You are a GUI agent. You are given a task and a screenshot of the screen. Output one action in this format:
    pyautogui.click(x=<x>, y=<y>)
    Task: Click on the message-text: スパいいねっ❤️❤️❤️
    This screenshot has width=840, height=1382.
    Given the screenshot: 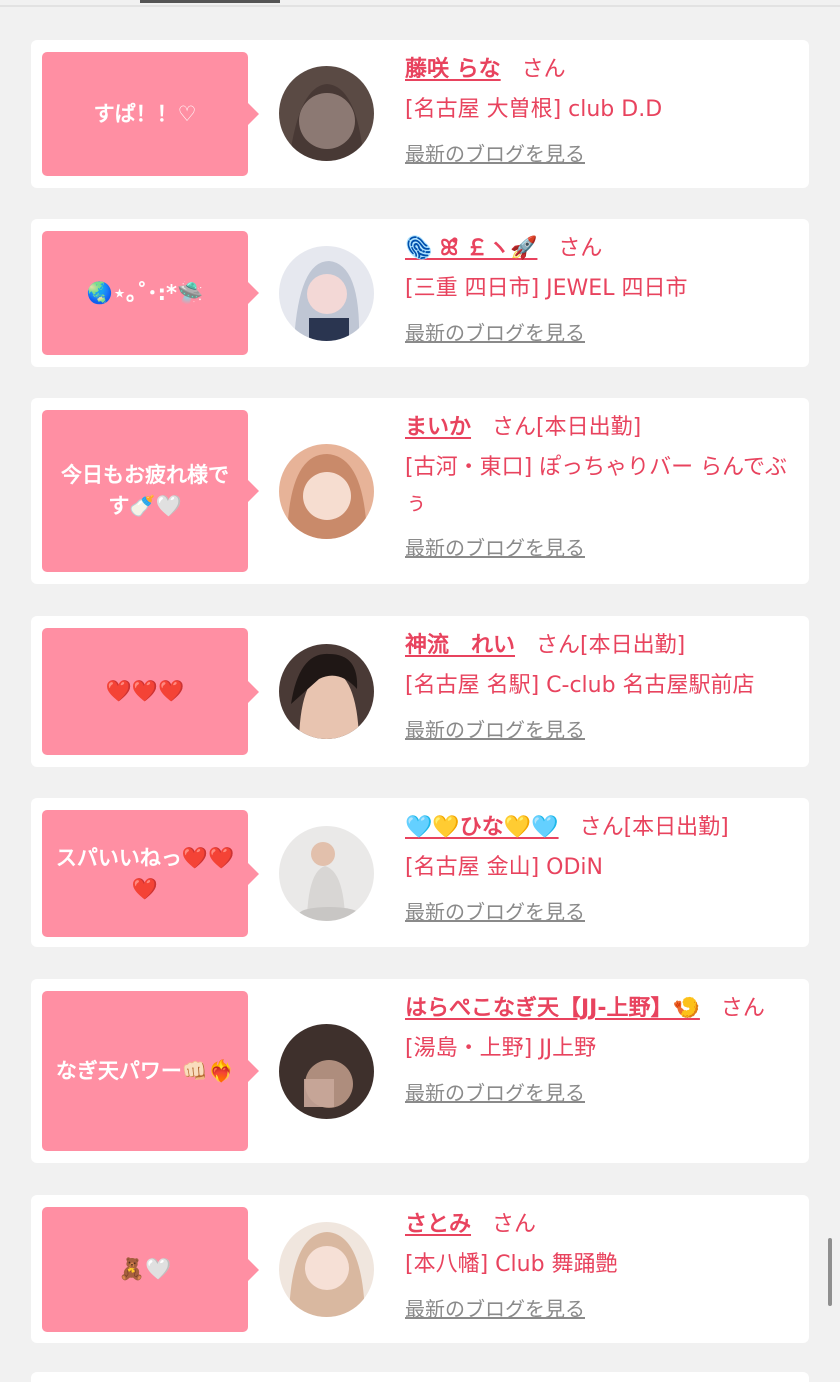 What is the action you would take?
    pyautogui.click(x=145, y=873)
    